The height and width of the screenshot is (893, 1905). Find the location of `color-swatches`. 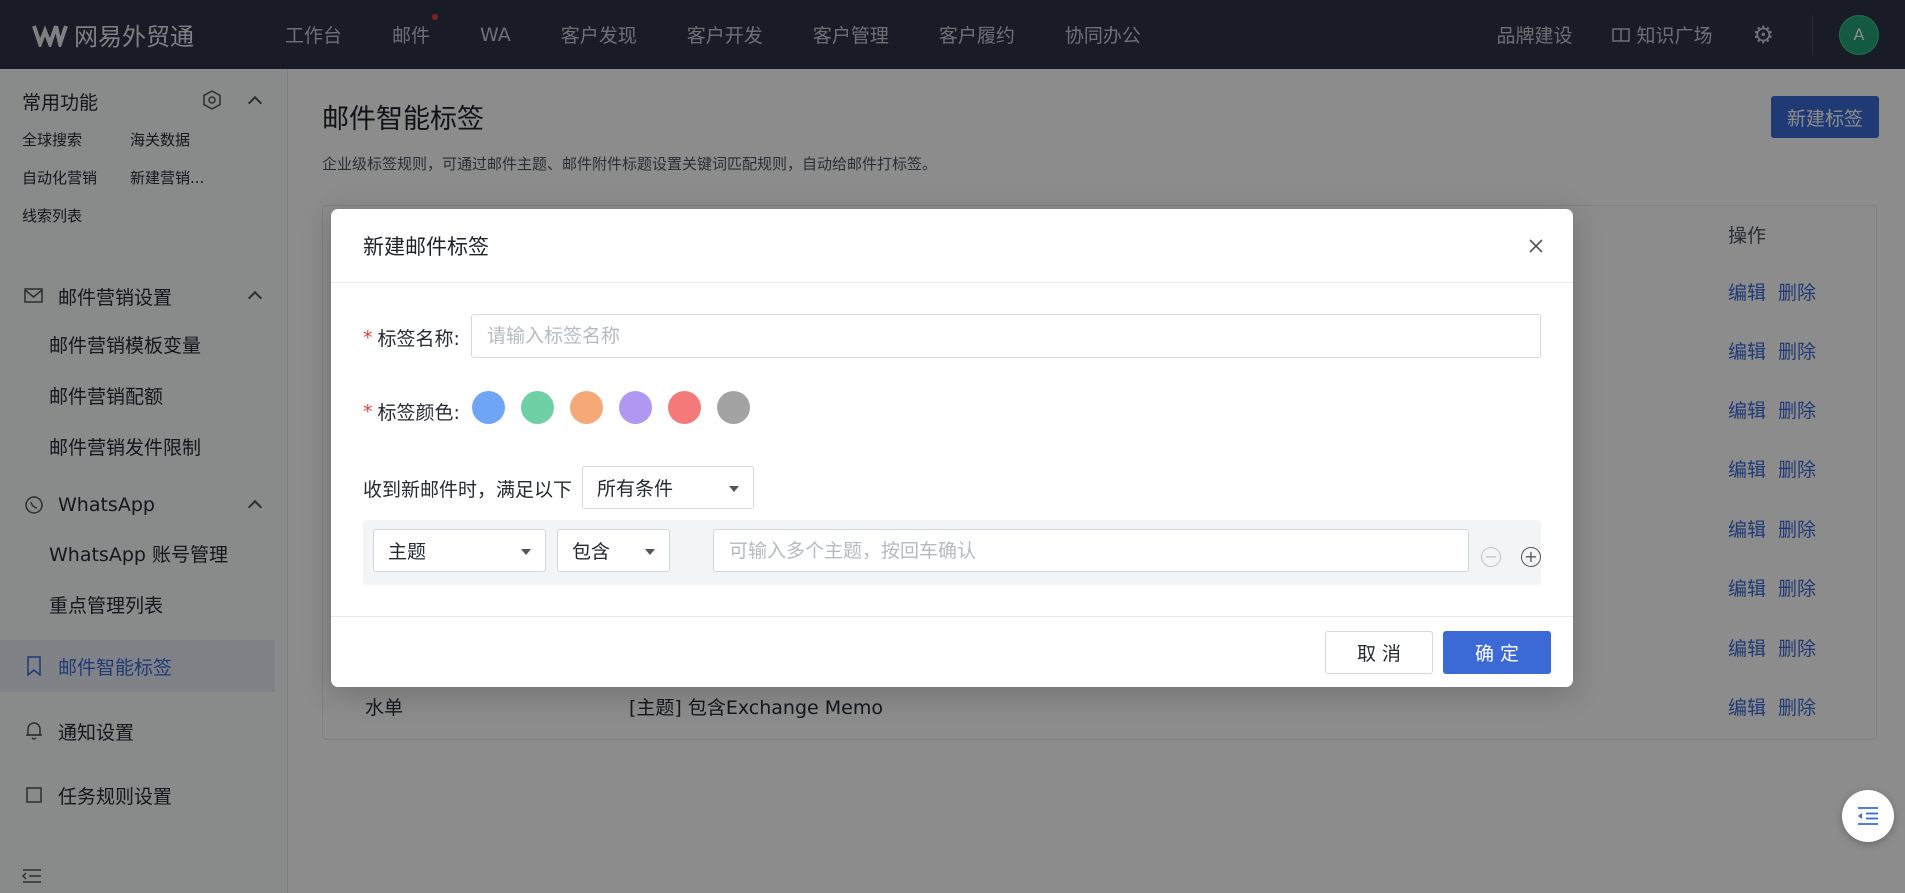

color-swatches is located at coordinates (619, 407).